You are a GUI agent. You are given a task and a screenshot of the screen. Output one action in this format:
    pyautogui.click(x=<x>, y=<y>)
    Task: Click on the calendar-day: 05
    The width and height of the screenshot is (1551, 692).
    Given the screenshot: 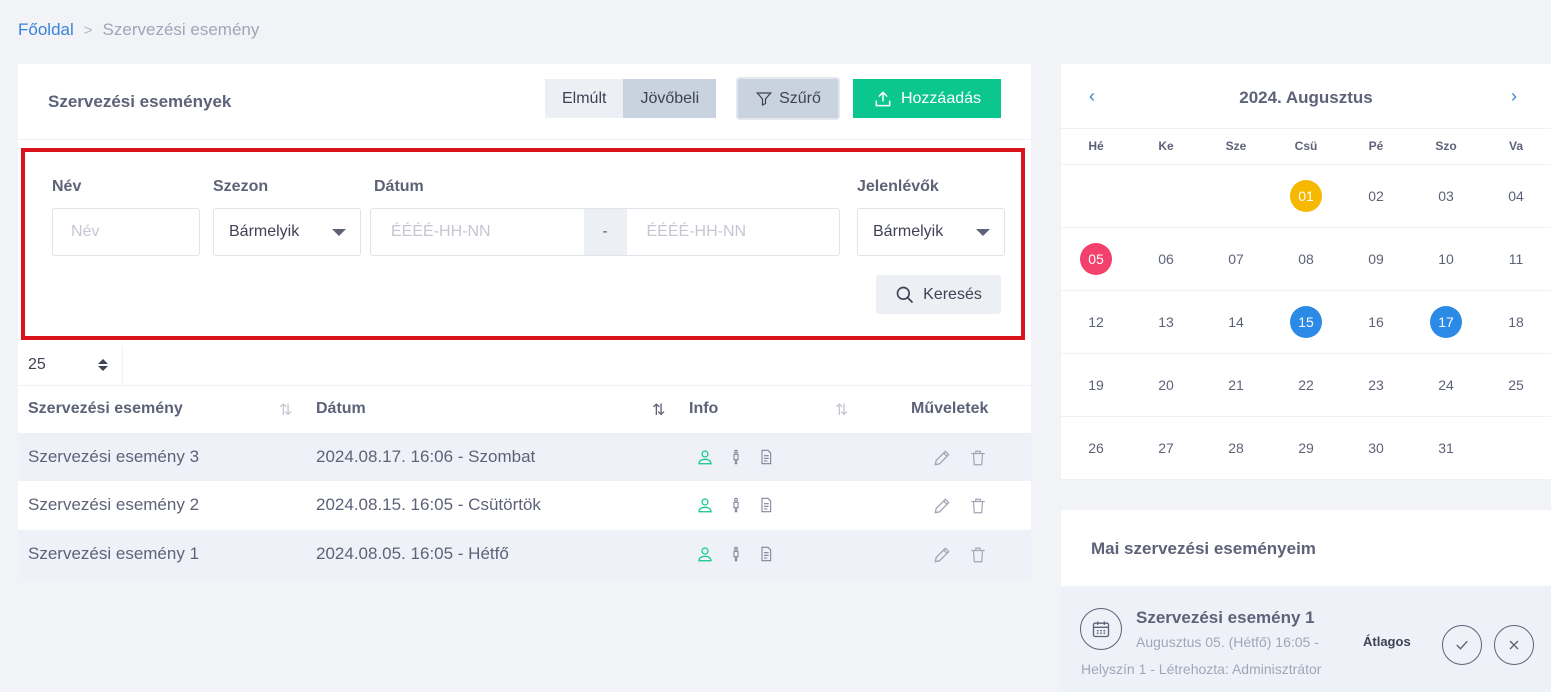 What is the action you would take?
    pyautogui.click(x=1096, y=259)
    